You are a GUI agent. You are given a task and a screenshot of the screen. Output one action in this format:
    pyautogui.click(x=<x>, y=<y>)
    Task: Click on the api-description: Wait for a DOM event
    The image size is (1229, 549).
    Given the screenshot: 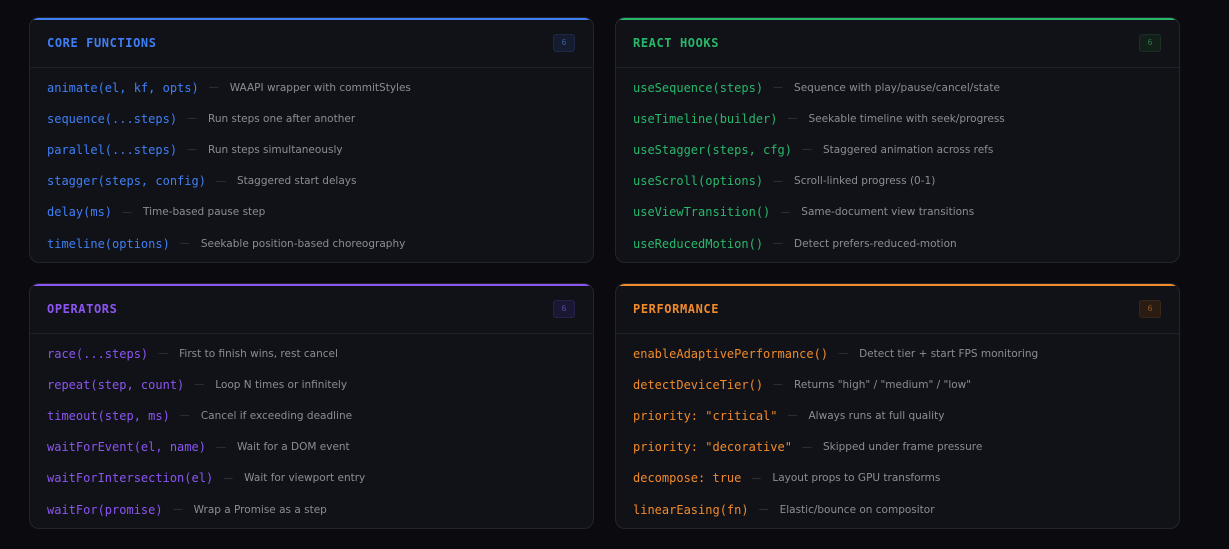 What is the action you would take?
    pyautogui.click(x=293, y=447)
    